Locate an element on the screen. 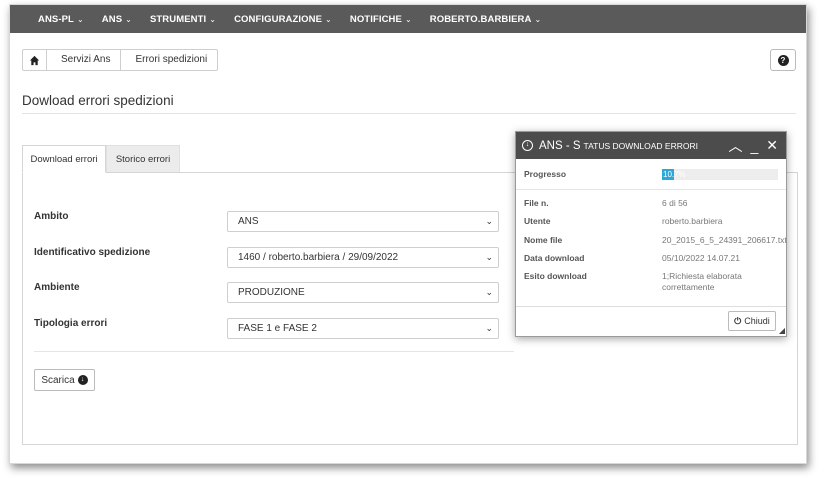 This screenshot has width=824, height=480. breadcrumb-errori-spedizioni: Errori spedizioni is located at coordinates (171, 59).